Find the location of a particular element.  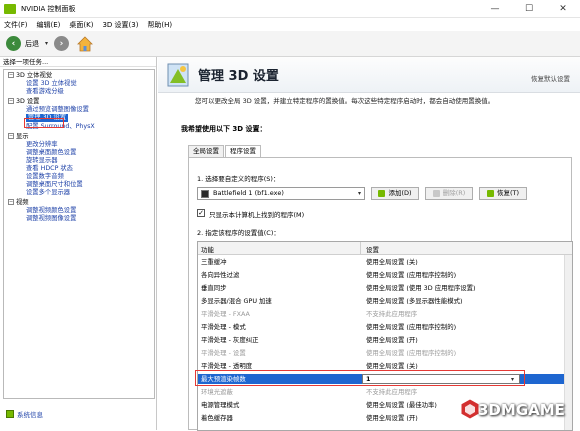

system-info-icon is located at coordinates (10, 414).